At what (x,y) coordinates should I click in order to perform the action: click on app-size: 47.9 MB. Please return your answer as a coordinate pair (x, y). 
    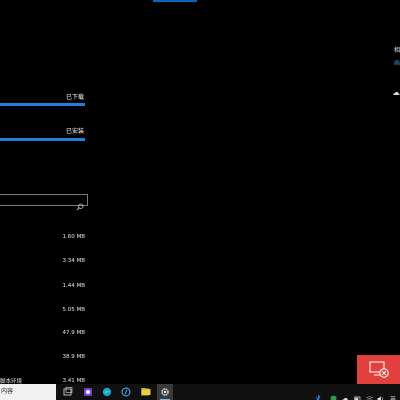
    Looking at the image, I should click on (73, 333).